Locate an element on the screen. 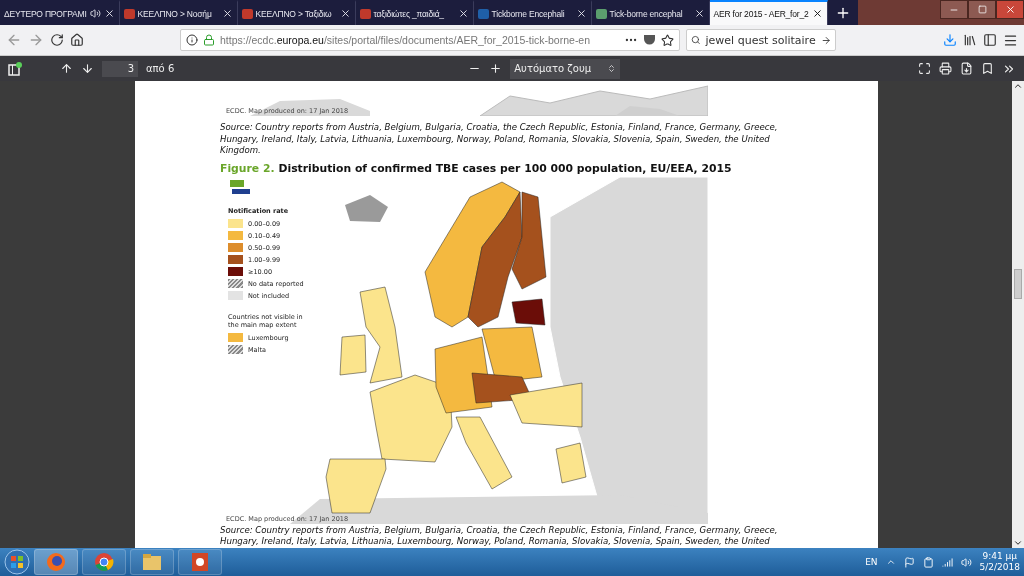 This screenshot has width=1024, height=576. download-icon is located at coordinates (950, 40).